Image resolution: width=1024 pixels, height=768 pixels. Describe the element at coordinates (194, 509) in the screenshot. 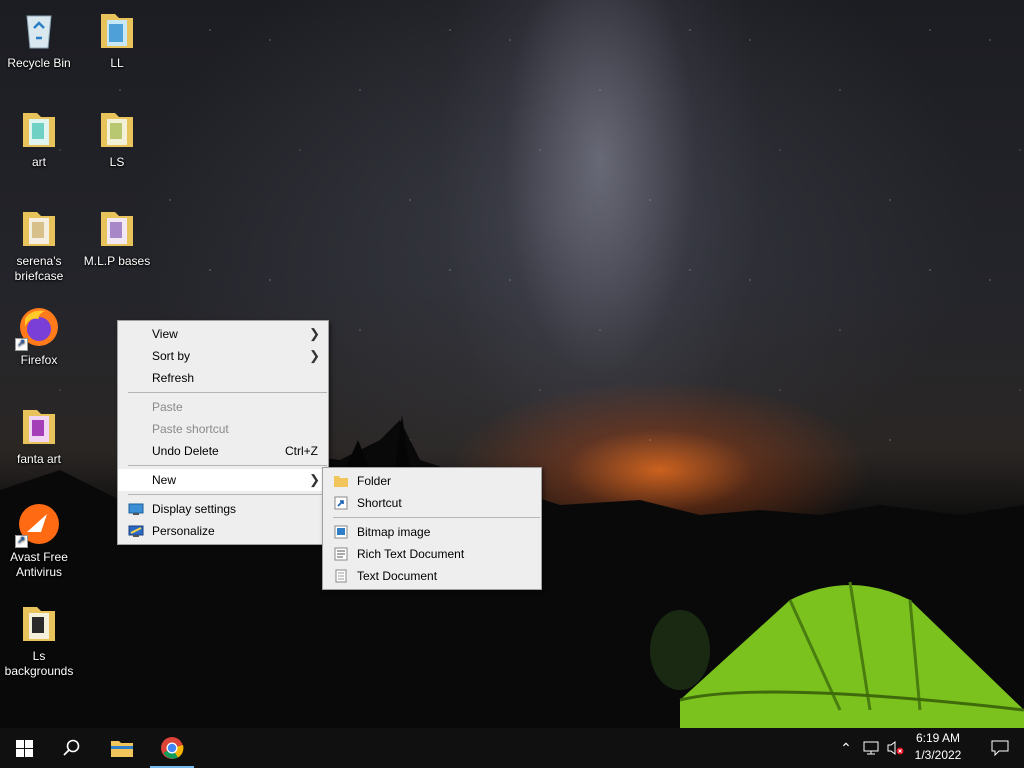

I see `menu-item-label: Display settings` at that location.